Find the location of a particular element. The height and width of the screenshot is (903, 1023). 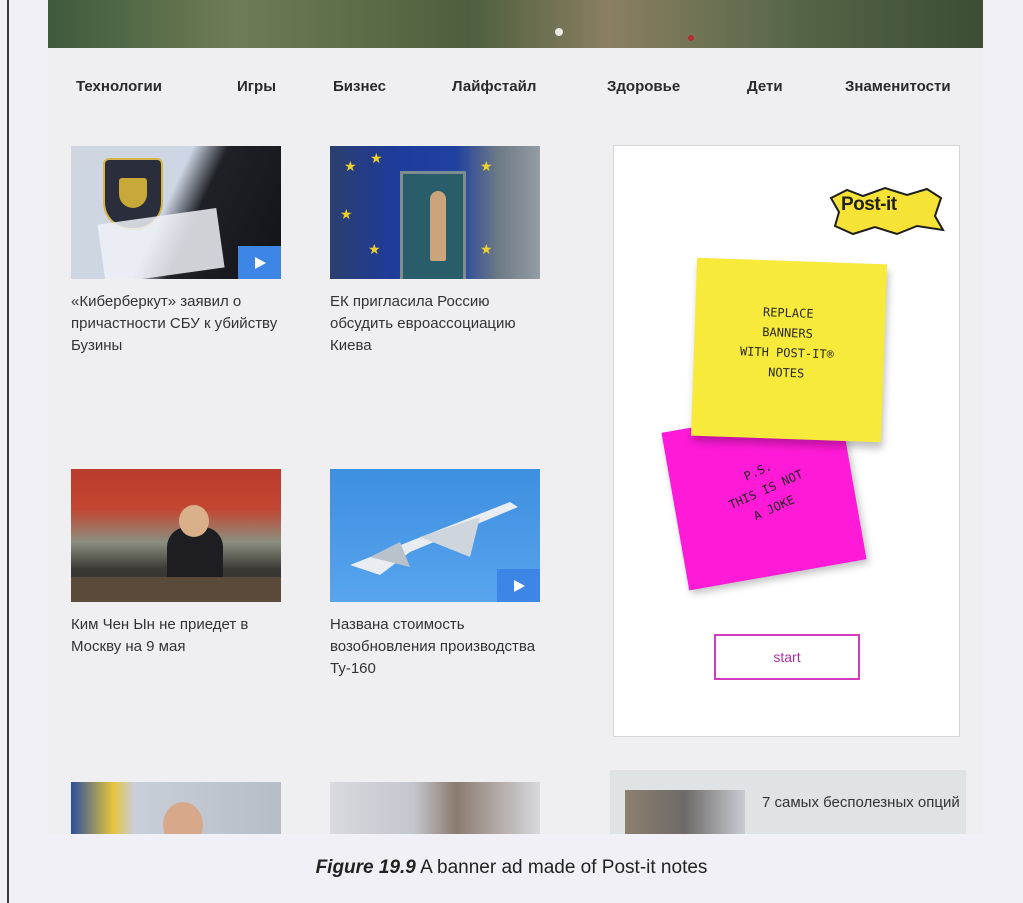

caption-text: A banner ad made of Post-it notes is located at coordinates (561, 867).